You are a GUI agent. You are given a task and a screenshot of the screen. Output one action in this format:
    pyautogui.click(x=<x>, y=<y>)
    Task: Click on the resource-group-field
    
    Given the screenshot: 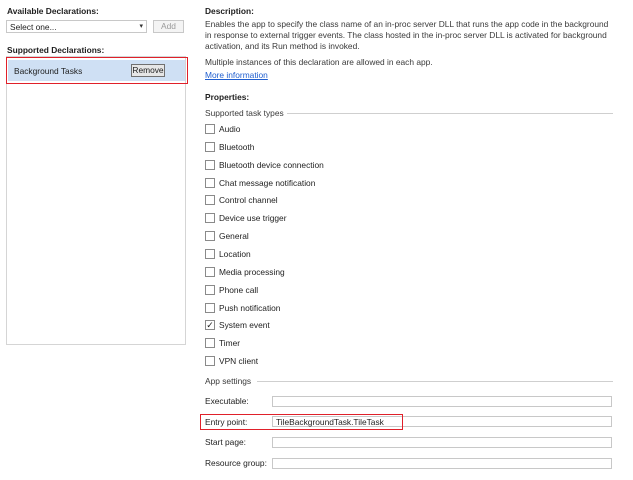 What is the action you would take?
    pyautogui.click(x=442, y=463)
    